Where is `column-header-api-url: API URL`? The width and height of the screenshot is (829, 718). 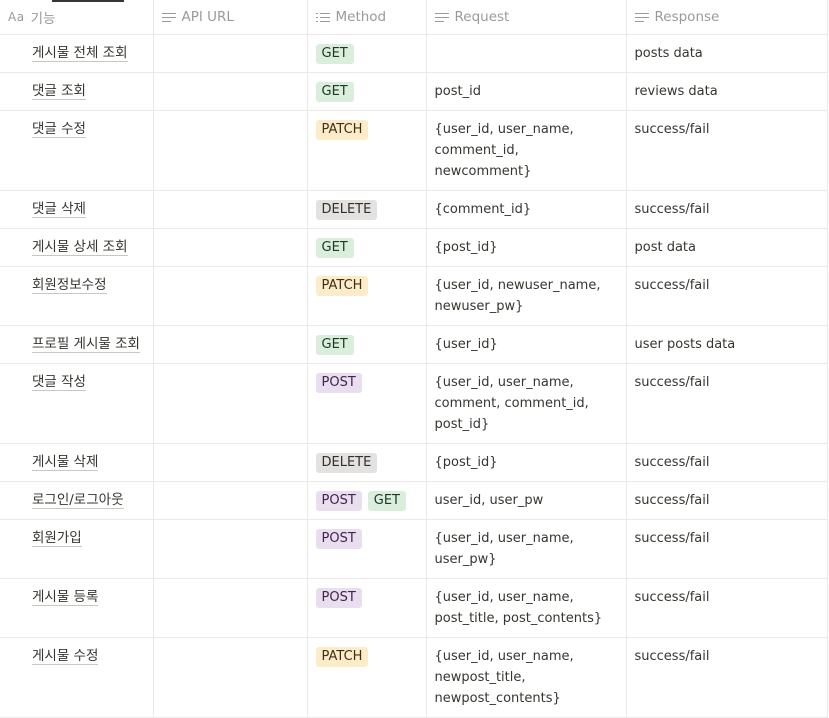
column-header-api-url: API URL is located at coordinates (230, 17).